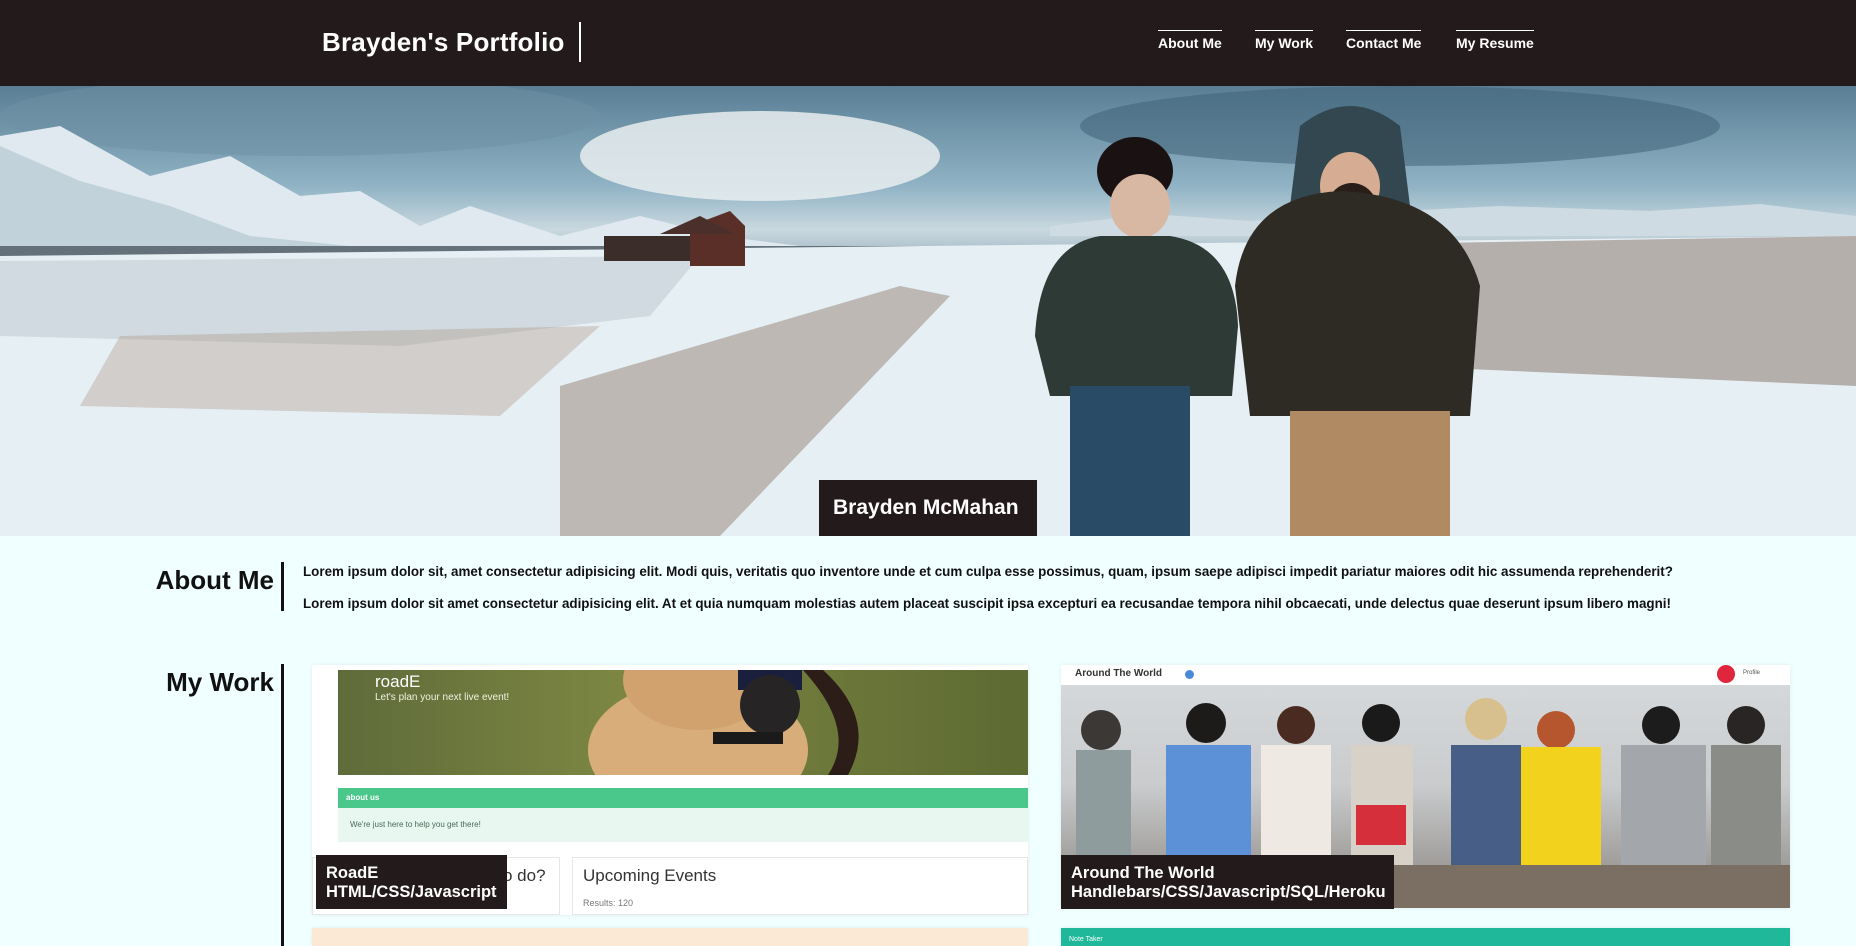 Image resolution: width=1856 pixels, height=946 pixels. Describe the element at coordinates (1384, 41) in the screenshot. I see `nav-contact-me: Contact Me` at that location.